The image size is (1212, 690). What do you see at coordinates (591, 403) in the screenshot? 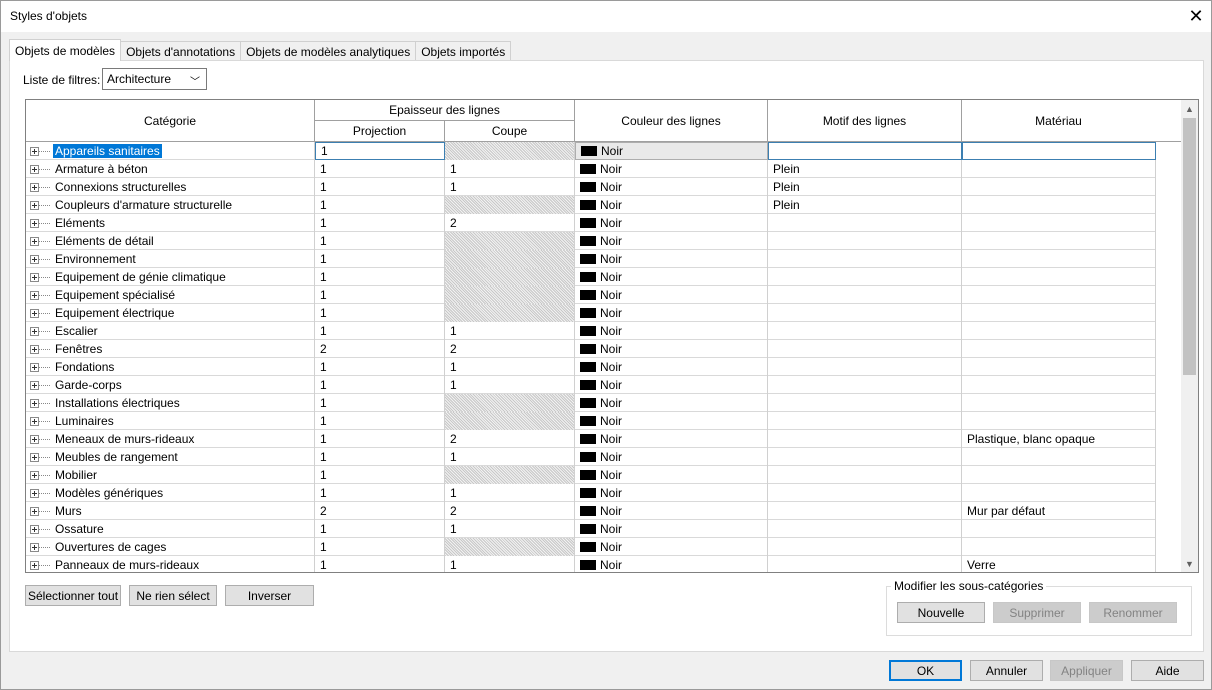
I see `table-row: Installations électriques 1 Noir` at bounding box center [591, 403].